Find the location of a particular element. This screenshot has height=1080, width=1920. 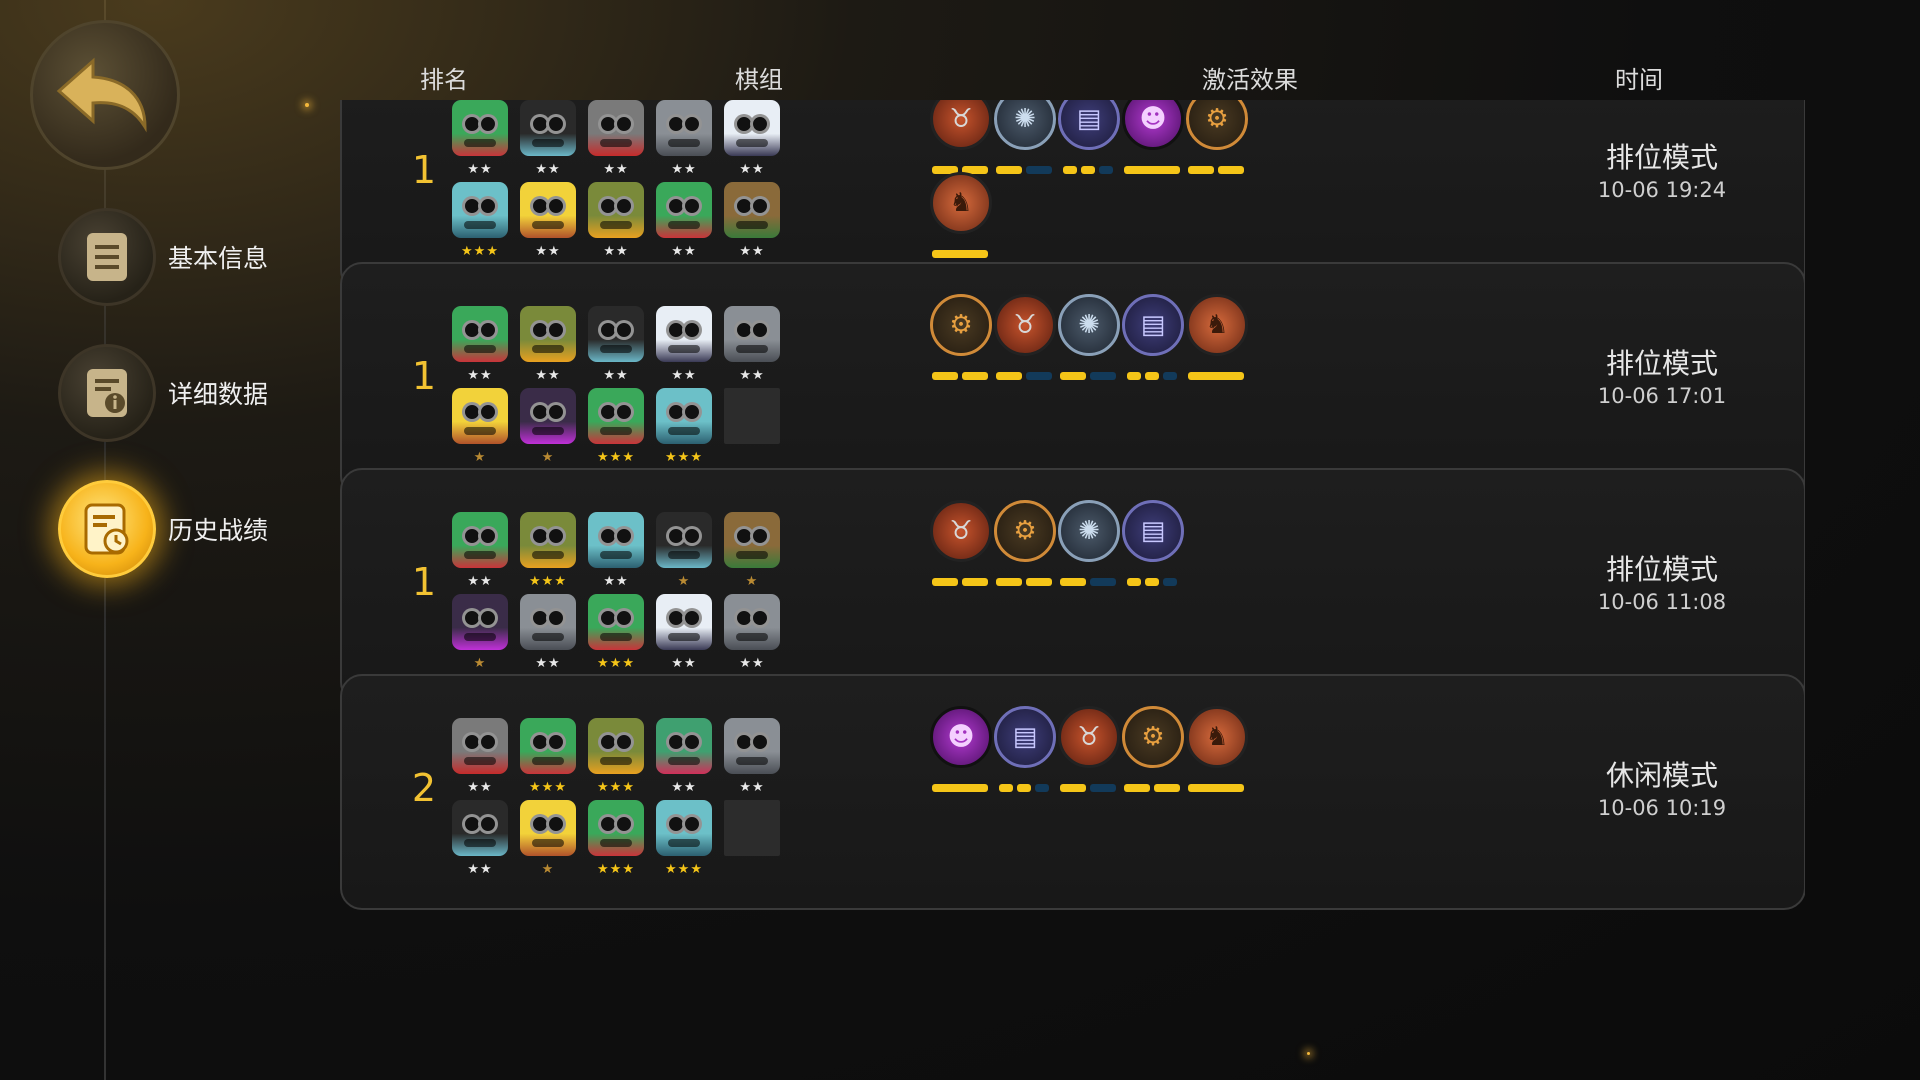

sidebar-item-label: 详细数据 is located at coordinates (218, 394).